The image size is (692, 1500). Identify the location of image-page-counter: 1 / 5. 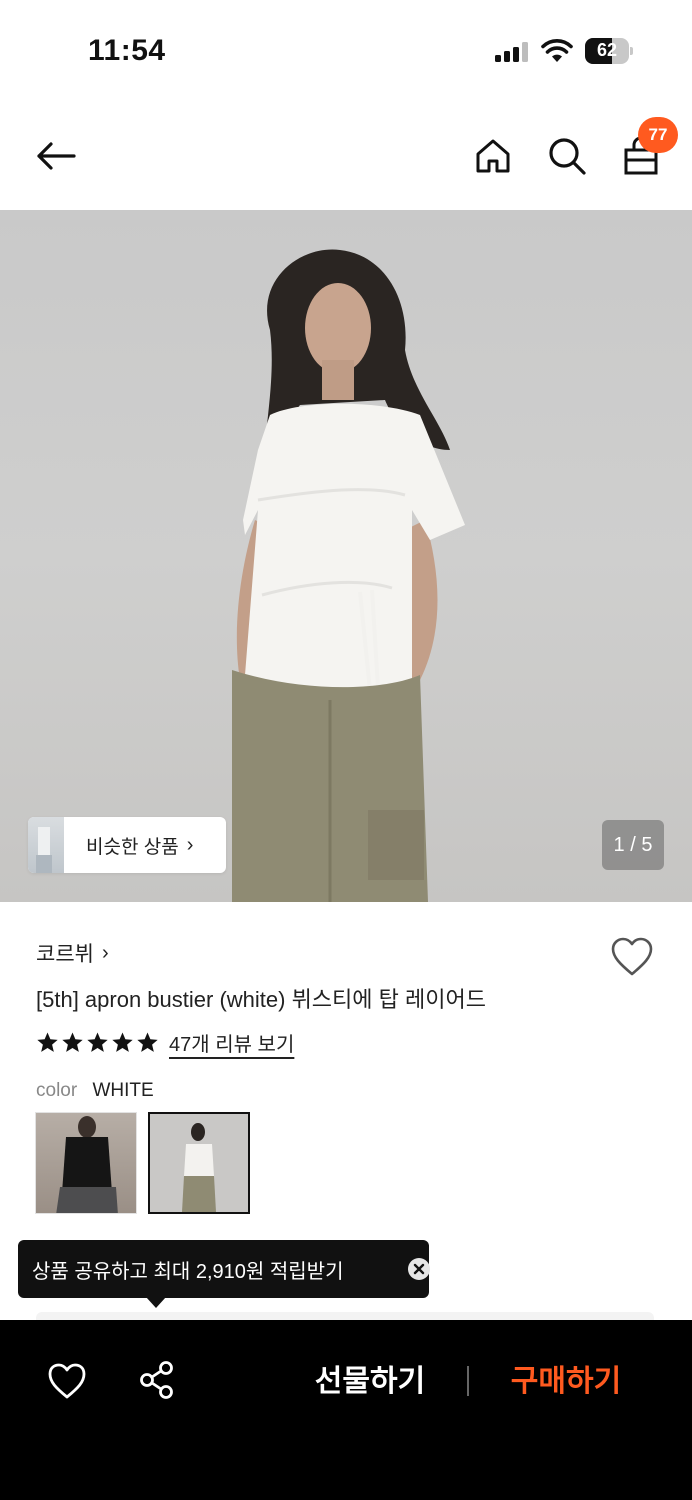
(633, 845).